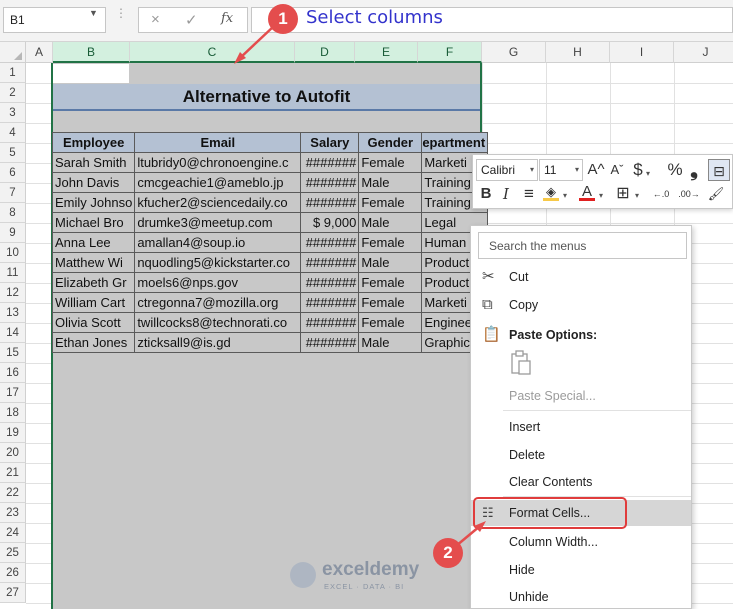 The width and height of the screenshot is (733, 609). What do you see at coordinates (703, 52) in the screenshot?
I see `column-header-j: J` at bounding box center [703, 52].